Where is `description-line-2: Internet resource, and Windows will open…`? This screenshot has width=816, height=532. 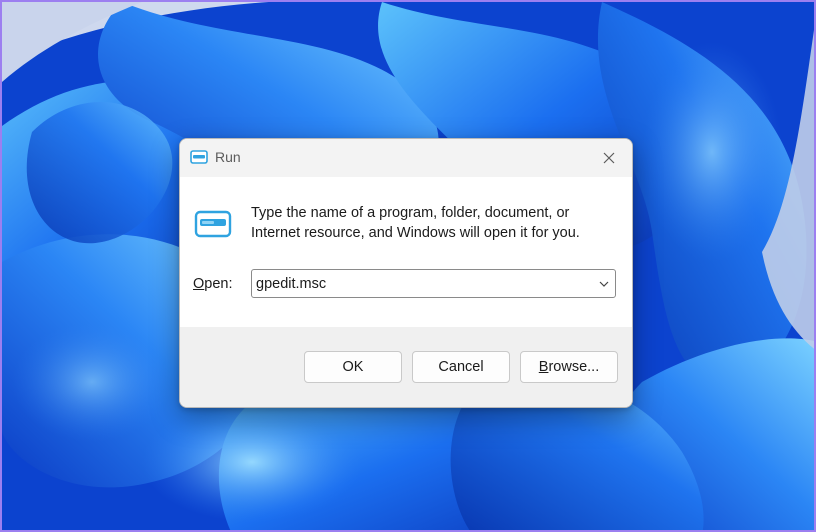
description-line-2: Internet resource, and Windows will open… is located at coordinates (415, 232).